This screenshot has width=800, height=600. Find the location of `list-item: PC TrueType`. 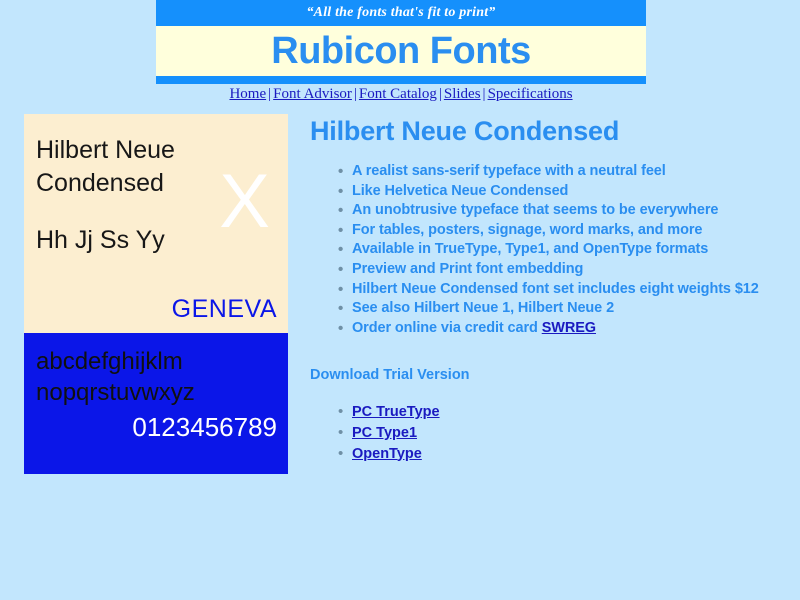

list-item: PC TrueType is located at coordinates (559, 412).